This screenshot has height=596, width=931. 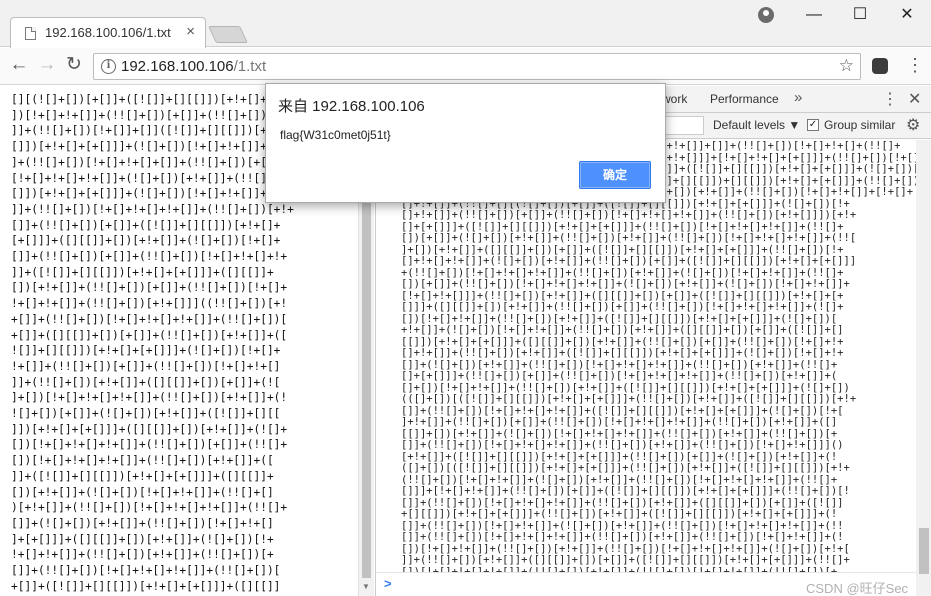 I want to click on watermark-text: CSDN @旺仔Sec, so click(x=857, y=588).